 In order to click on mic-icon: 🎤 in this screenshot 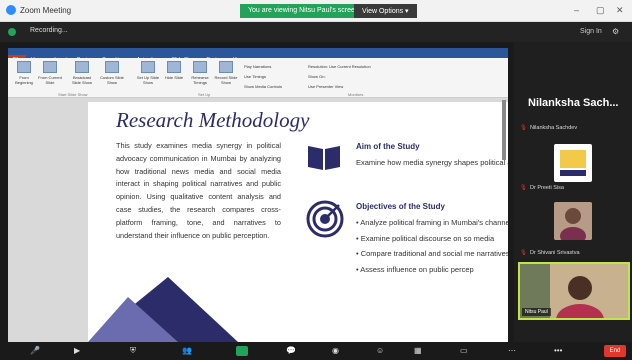, I will do `click(35, 350)`.